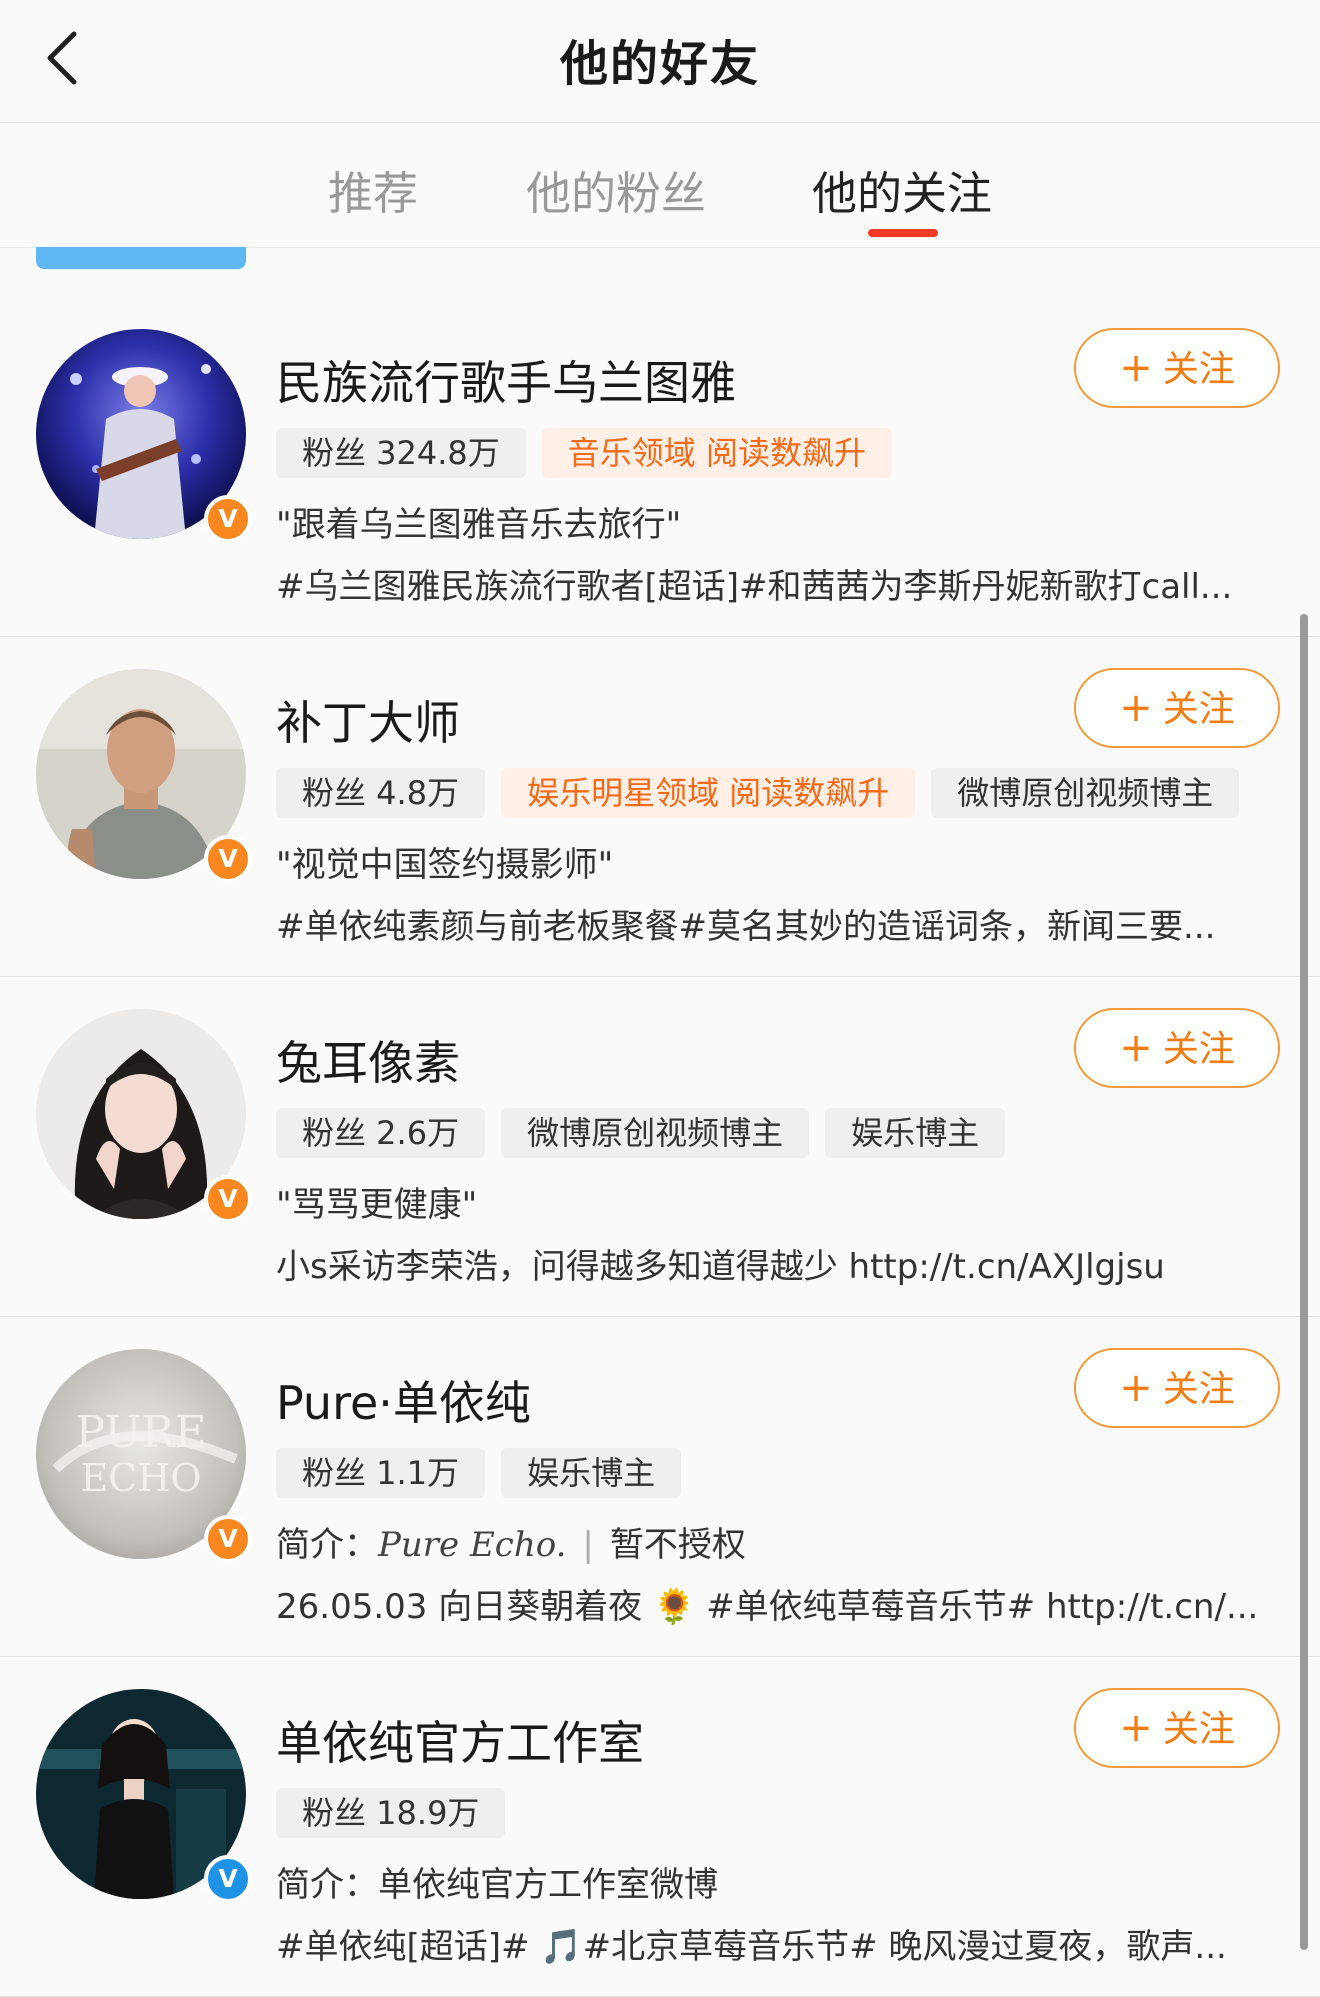 Image resolution: width=1320 pixels, height=1997 pixels. Describe the element at coordinates (401, 453) in the screenshot. I see `fans-count-tag: 粉丝 324.8万` at that location.